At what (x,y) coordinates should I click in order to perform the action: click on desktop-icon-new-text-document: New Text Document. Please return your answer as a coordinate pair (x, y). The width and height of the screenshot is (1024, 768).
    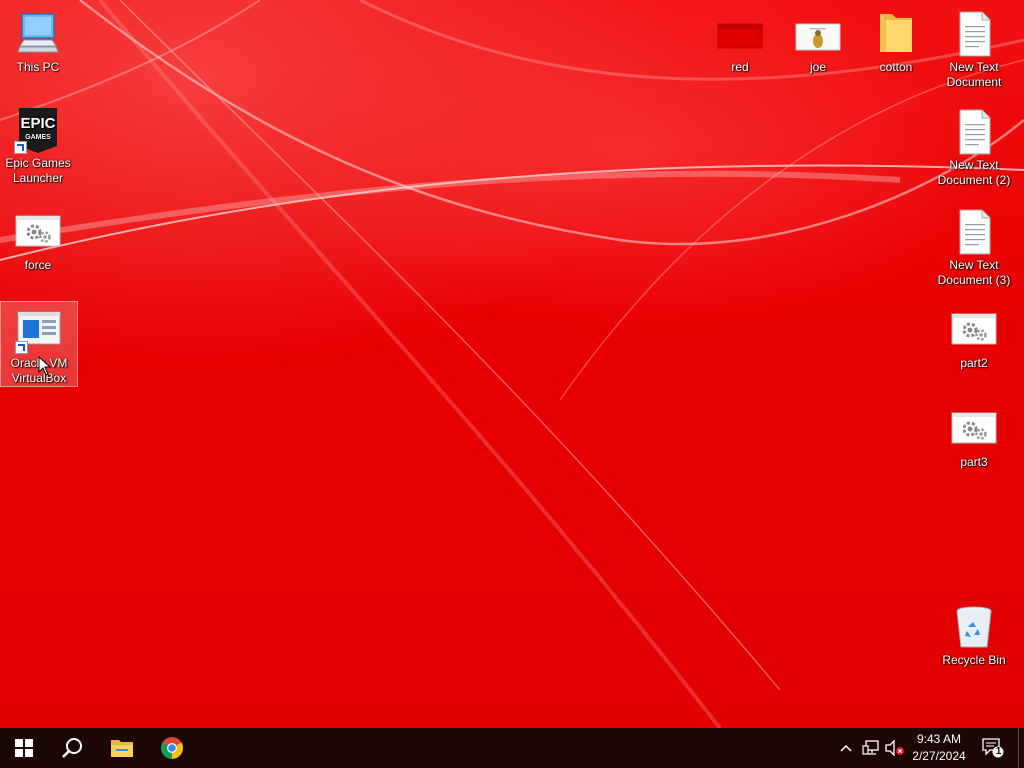
    Looking at the image, I should click on (974, 48).